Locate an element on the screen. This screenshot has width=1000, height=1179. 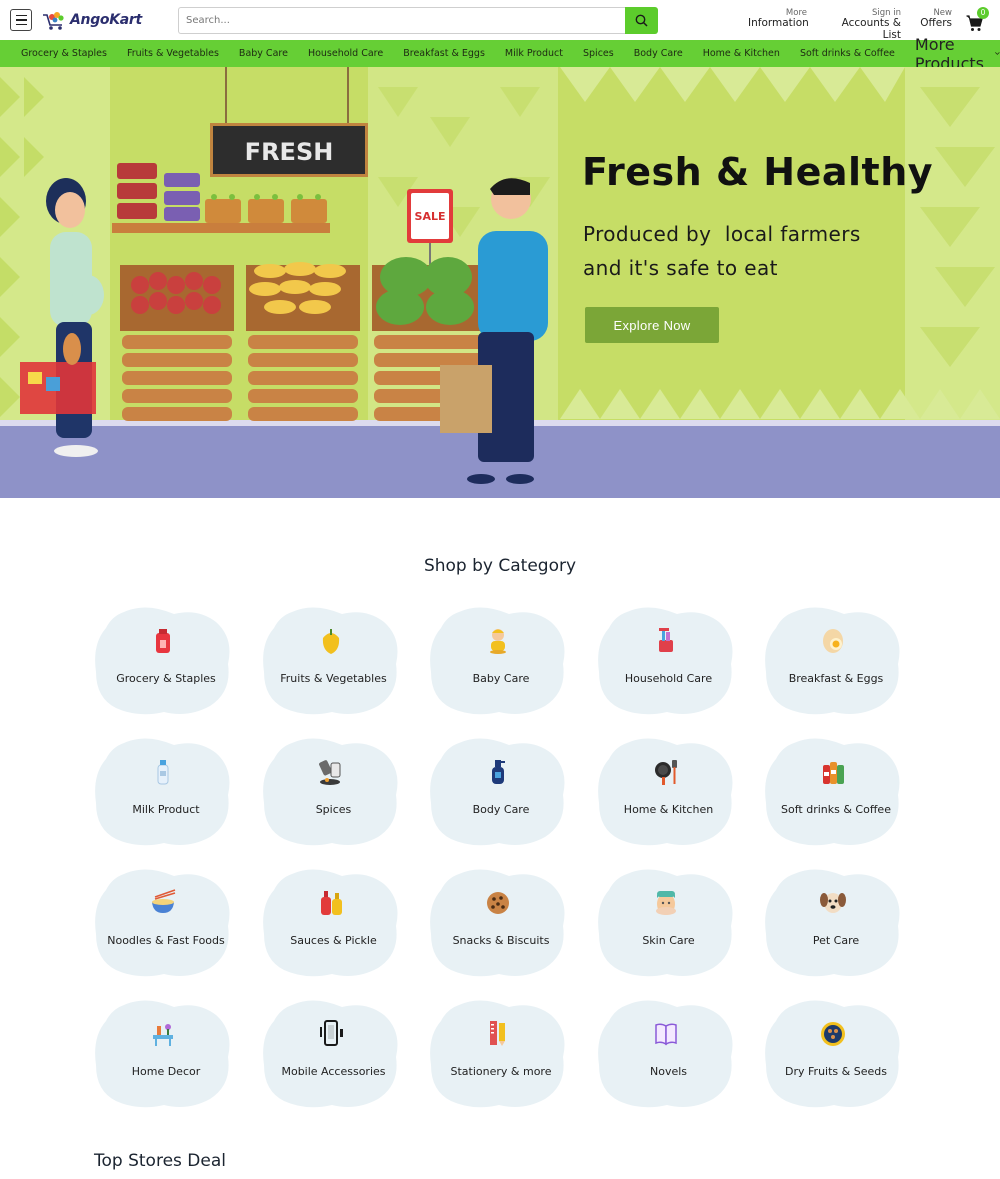
nav-item: Breakfast & Eggs is located at coordinates (444, 53).